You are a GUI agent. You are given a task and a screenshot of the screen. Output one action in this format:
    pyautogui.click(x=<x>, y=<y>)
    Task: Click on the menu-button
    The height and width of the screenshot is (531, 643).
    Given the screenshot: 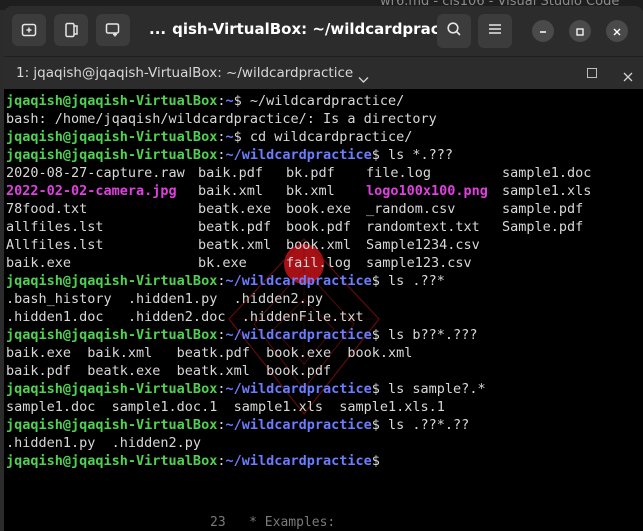 What is the action you would take?
    pyautogui.click(x=495, y=31)
    